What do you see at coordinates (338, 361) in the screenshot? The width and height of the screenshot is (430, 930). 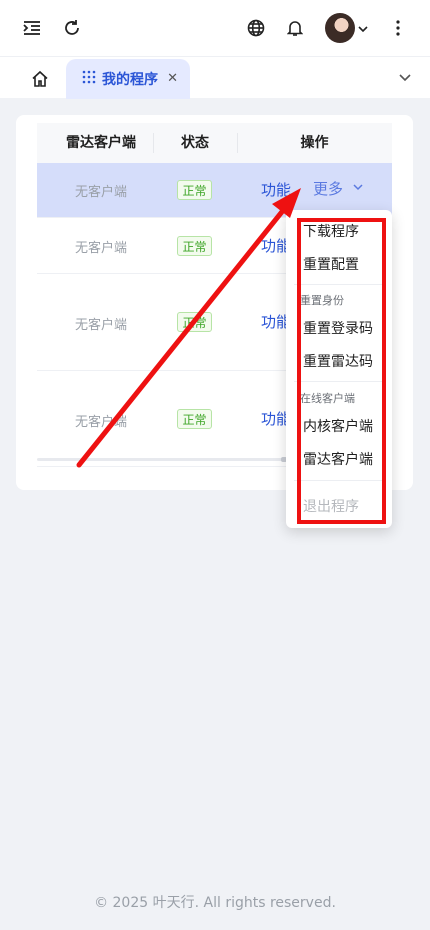 I see `menu-item-reset-radar-code: 重置雷达码` at bounding box center [338, 361].